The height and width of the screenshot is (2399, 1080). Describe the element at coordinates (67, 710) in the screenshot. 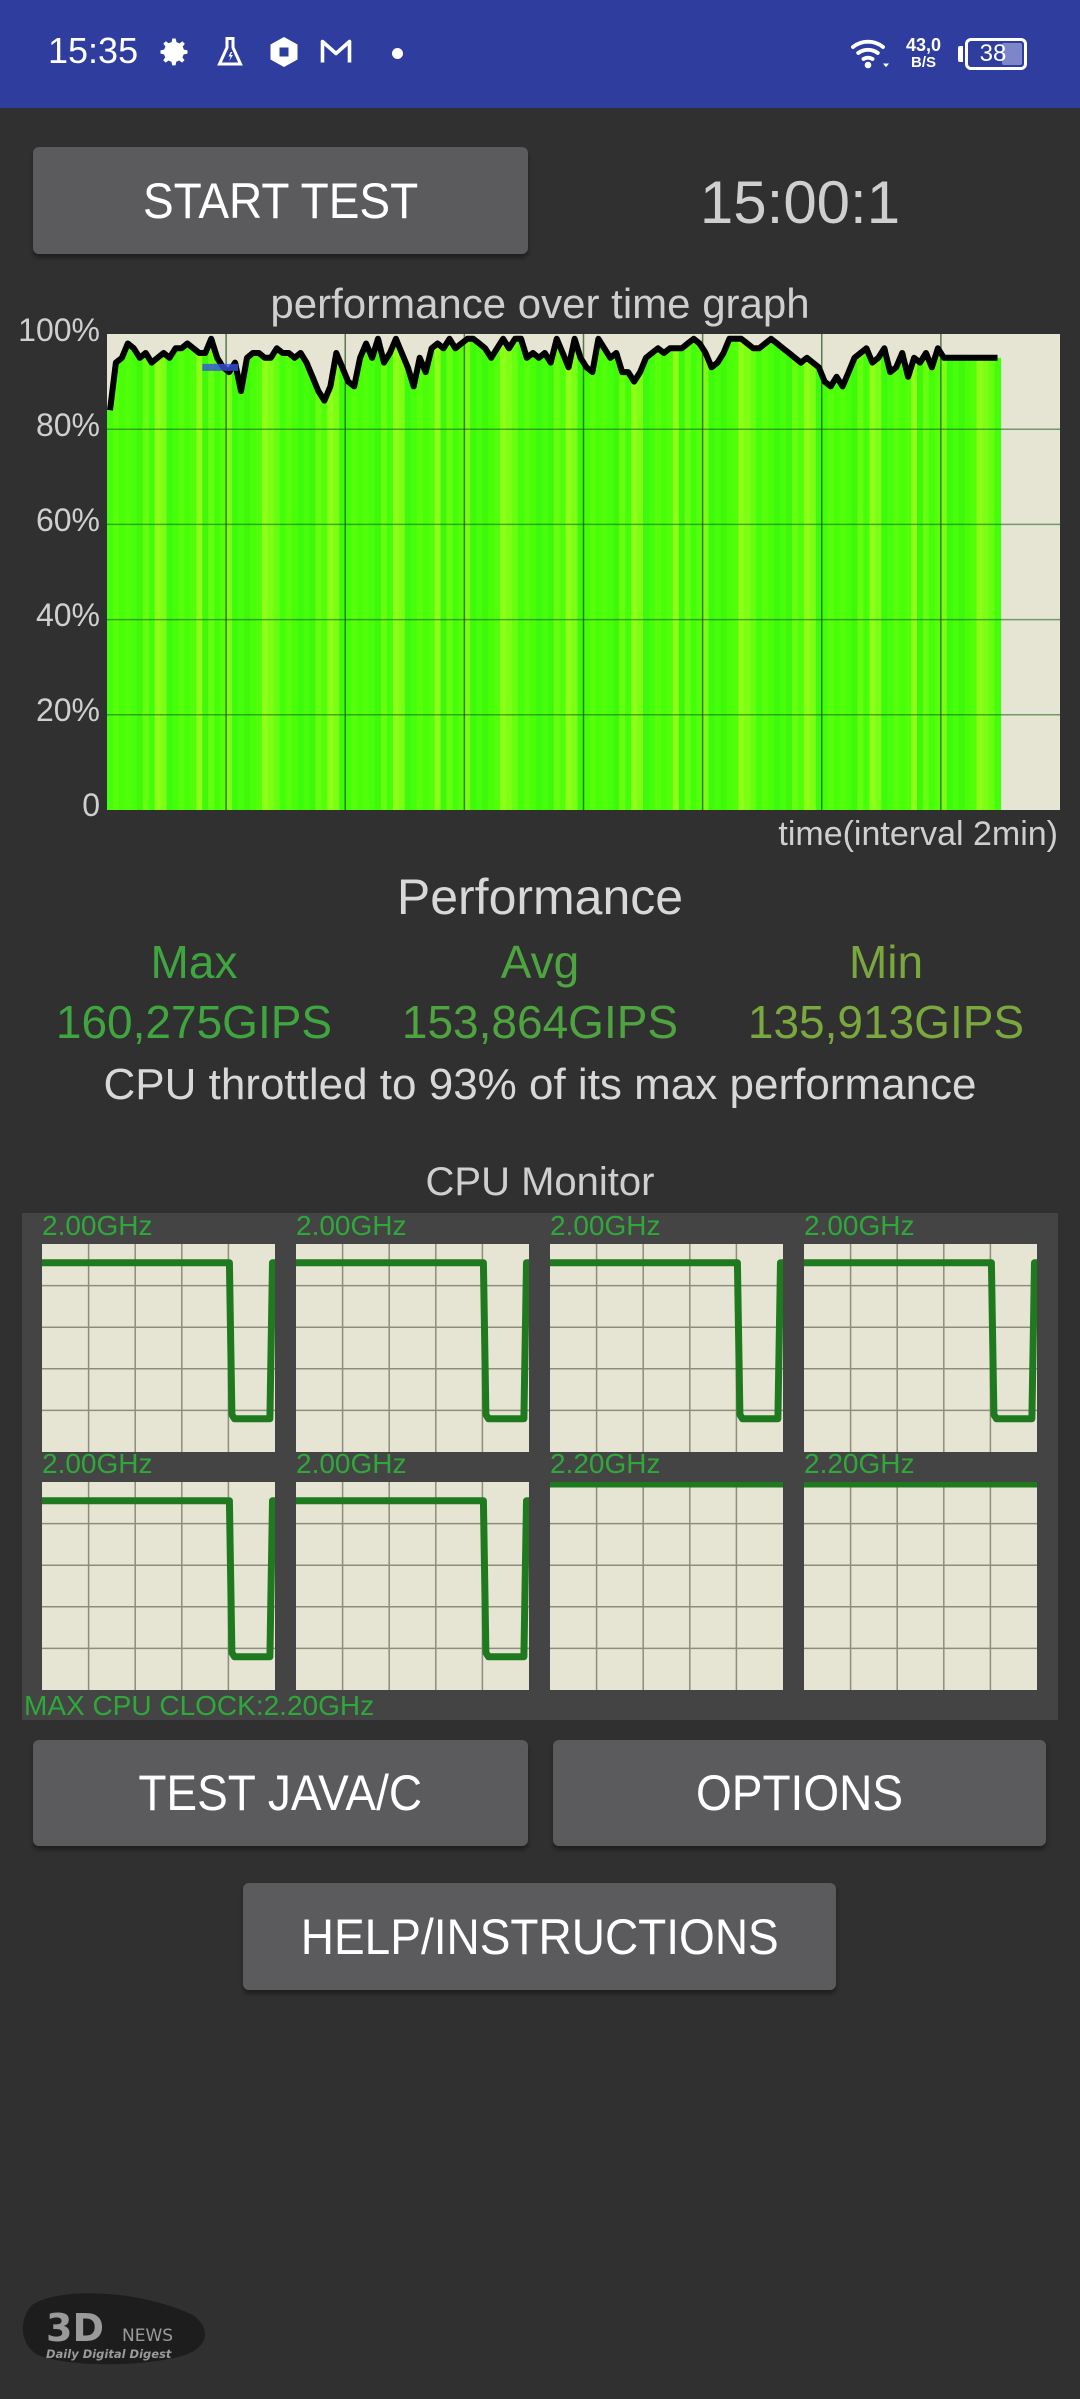

I see `y-tick-20: 20%` at that location.